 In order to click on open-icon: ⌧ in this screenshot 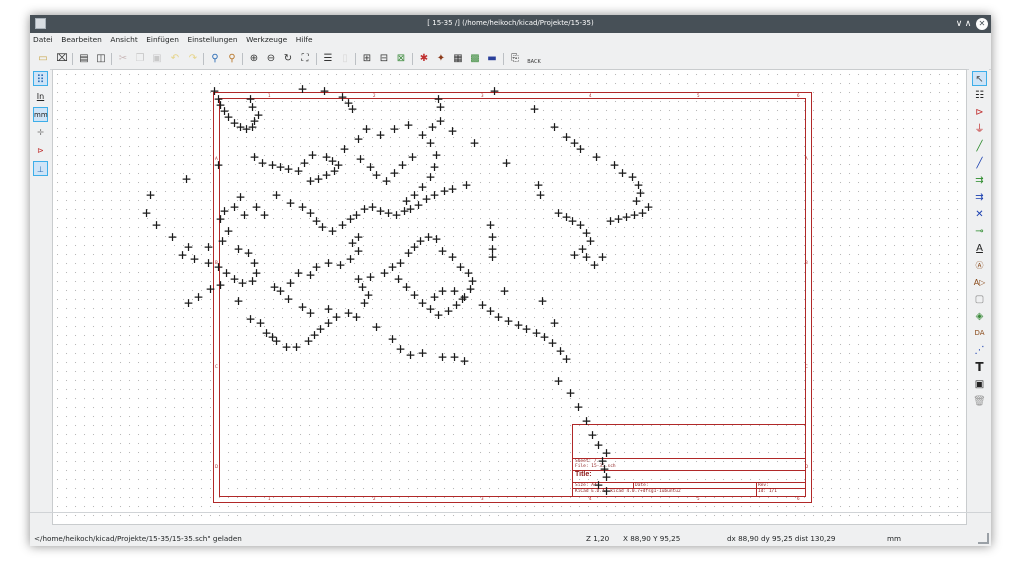, I will do `click(62, 59)`.